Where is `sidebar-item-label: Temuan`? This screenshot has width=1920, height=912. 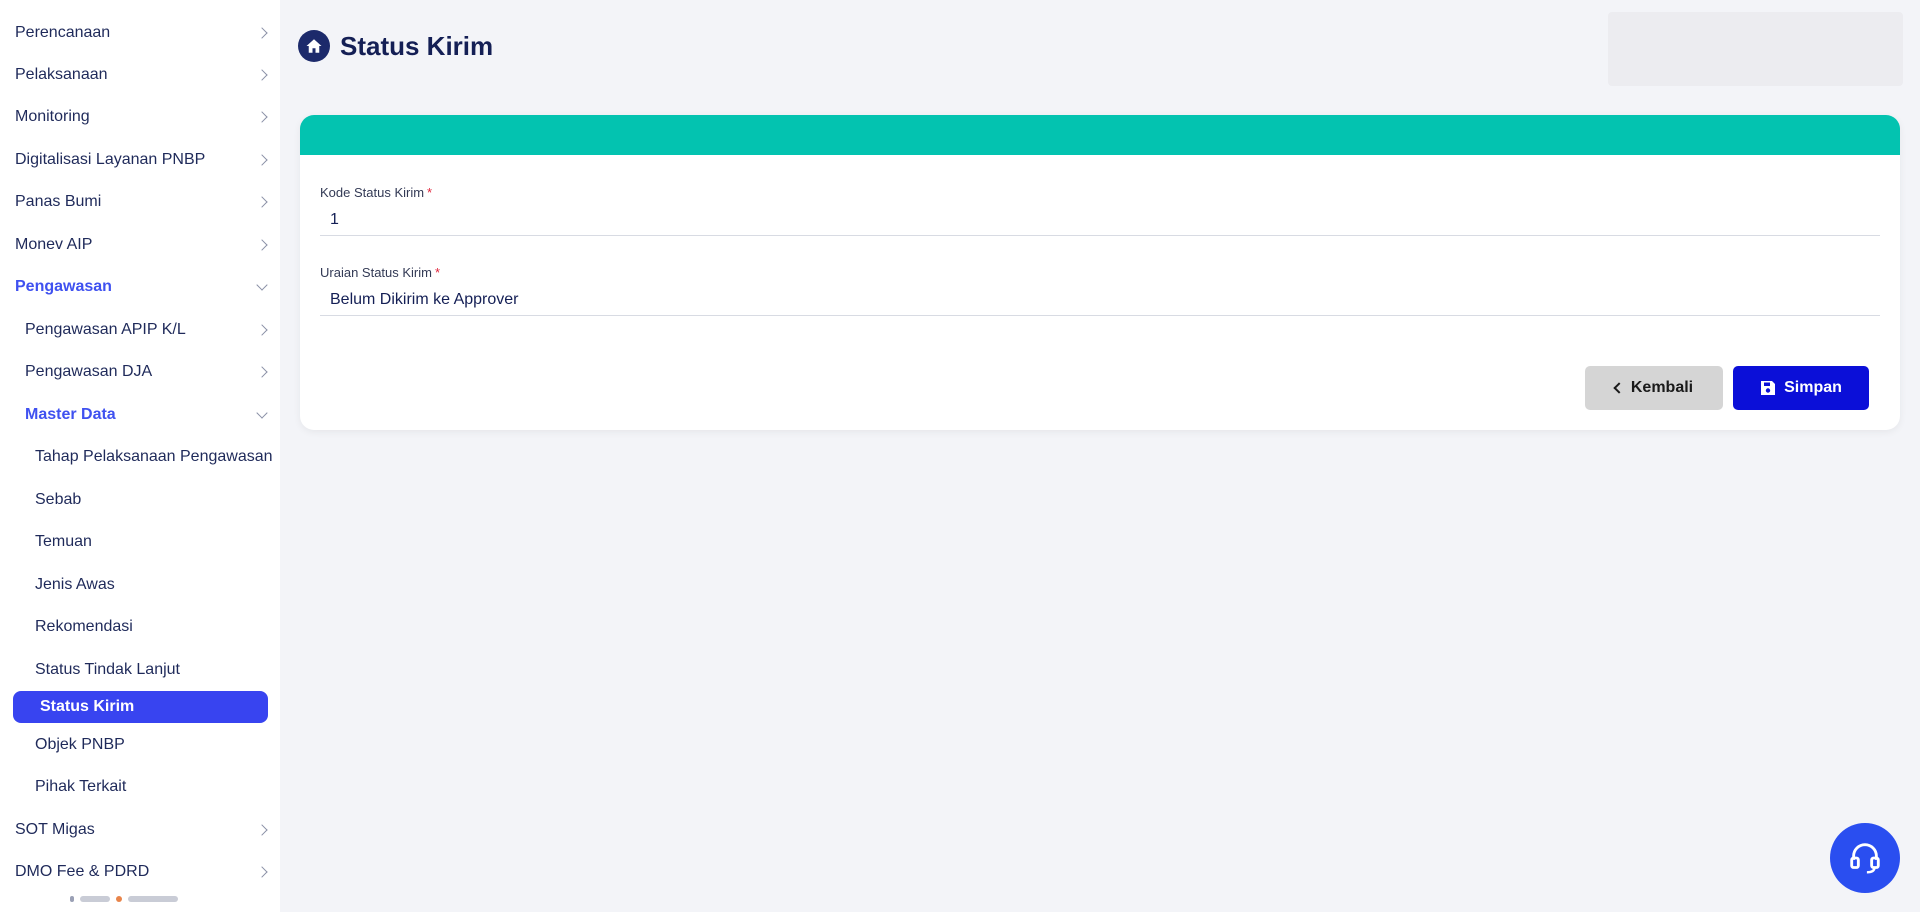
sidebar-item-label: Temuan is located at coordinates (63, 541).